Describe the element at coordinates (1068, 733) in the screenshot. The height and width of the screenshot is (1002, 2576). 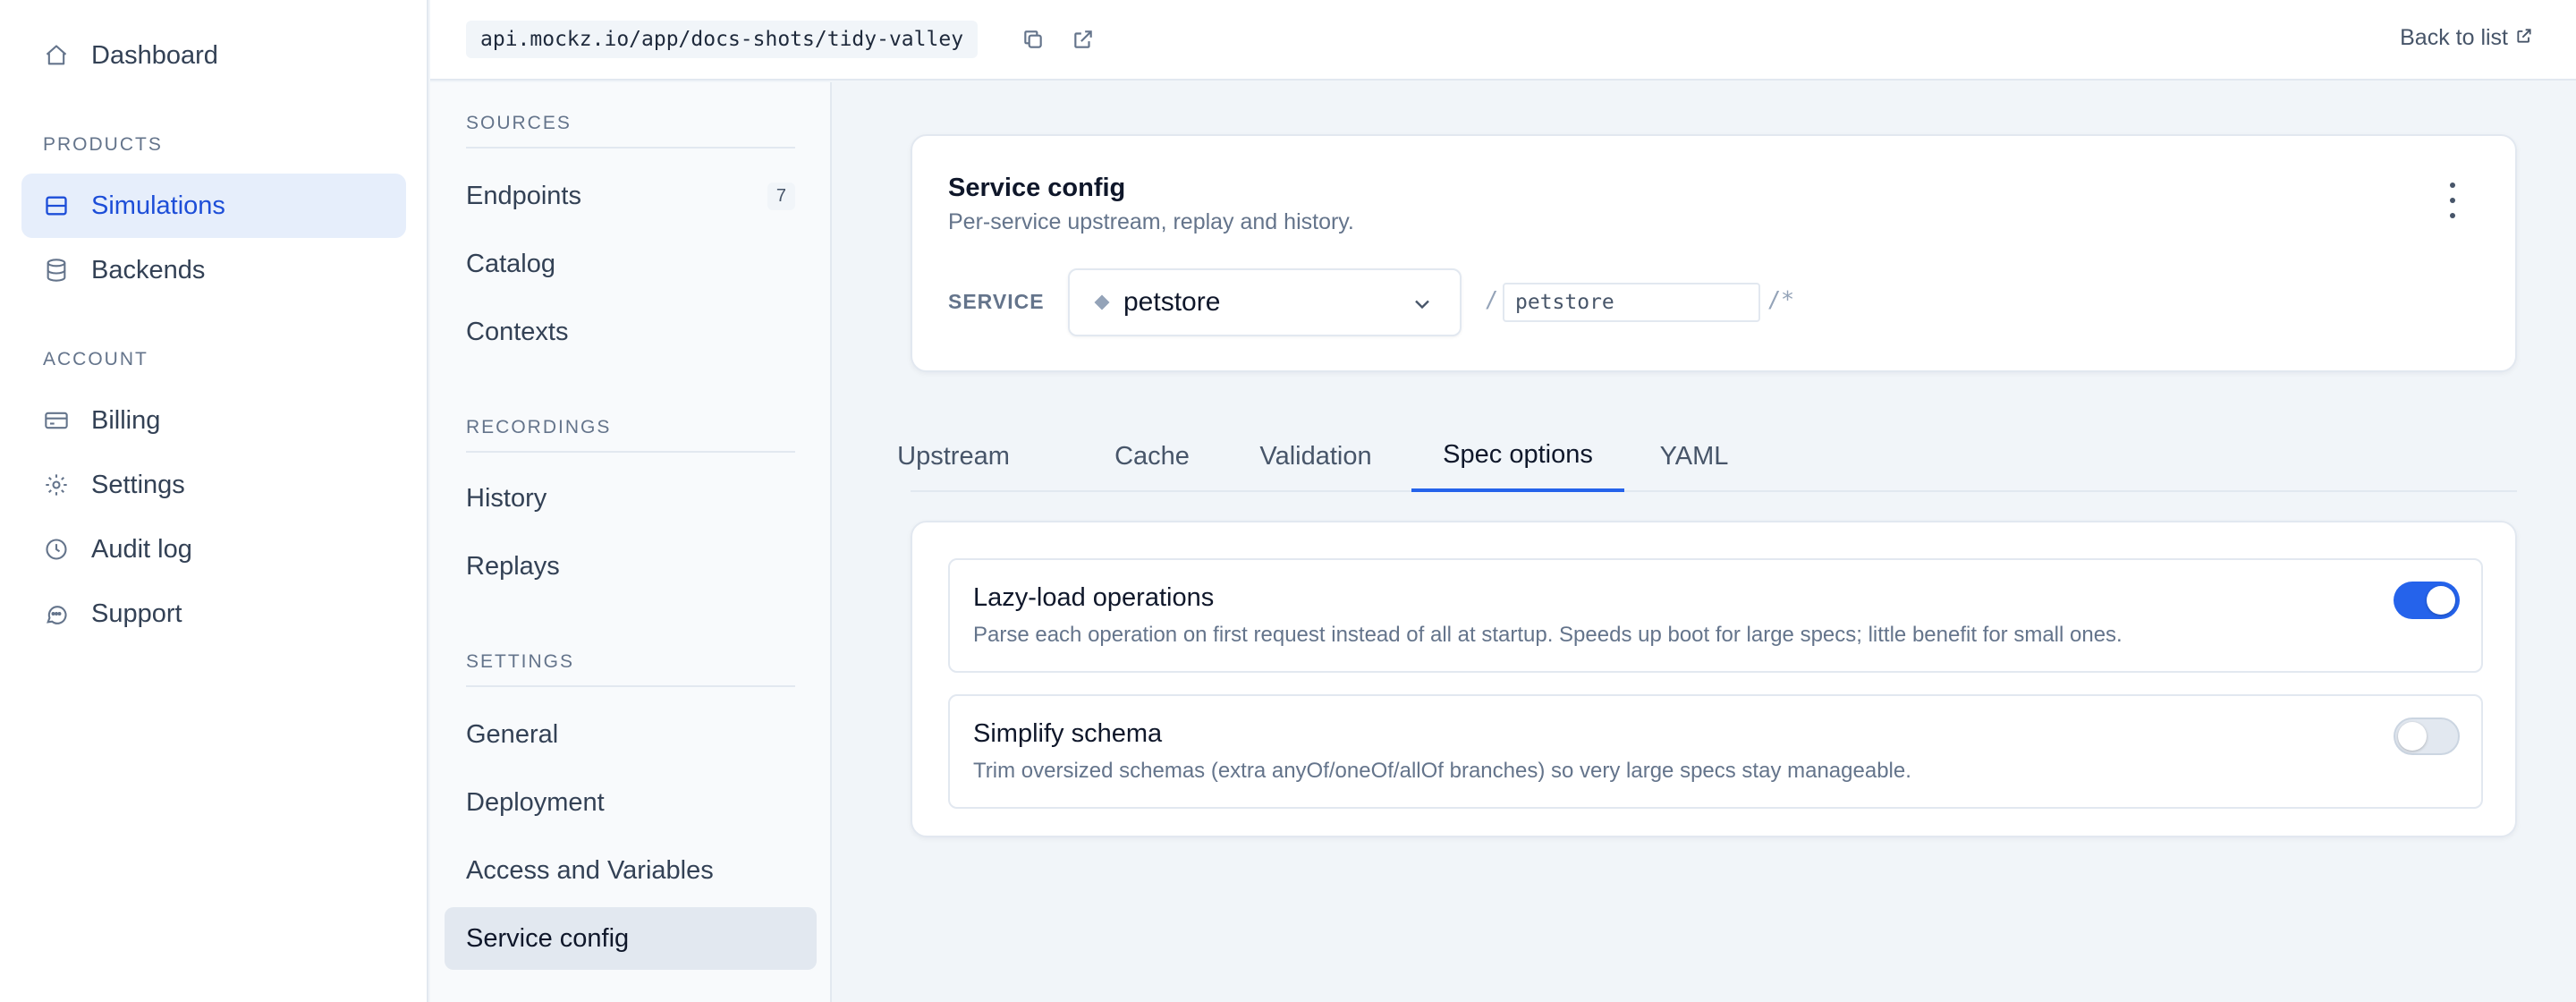
I see `option-title: Simplify schema` at that location.